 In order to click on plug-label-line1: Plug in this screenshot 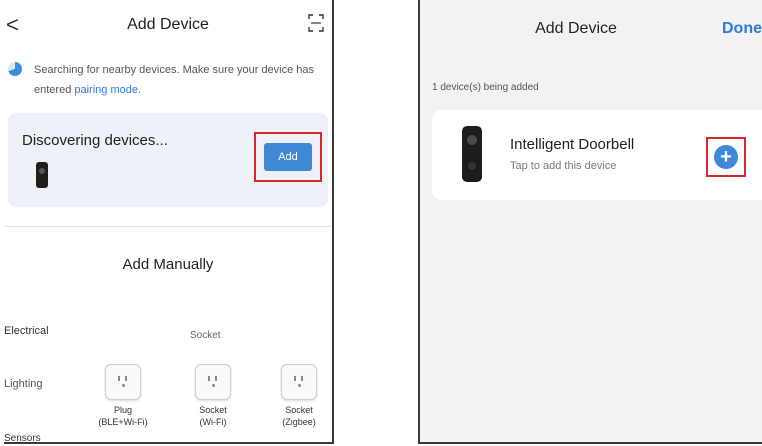, I will do `click(122, 410)`.